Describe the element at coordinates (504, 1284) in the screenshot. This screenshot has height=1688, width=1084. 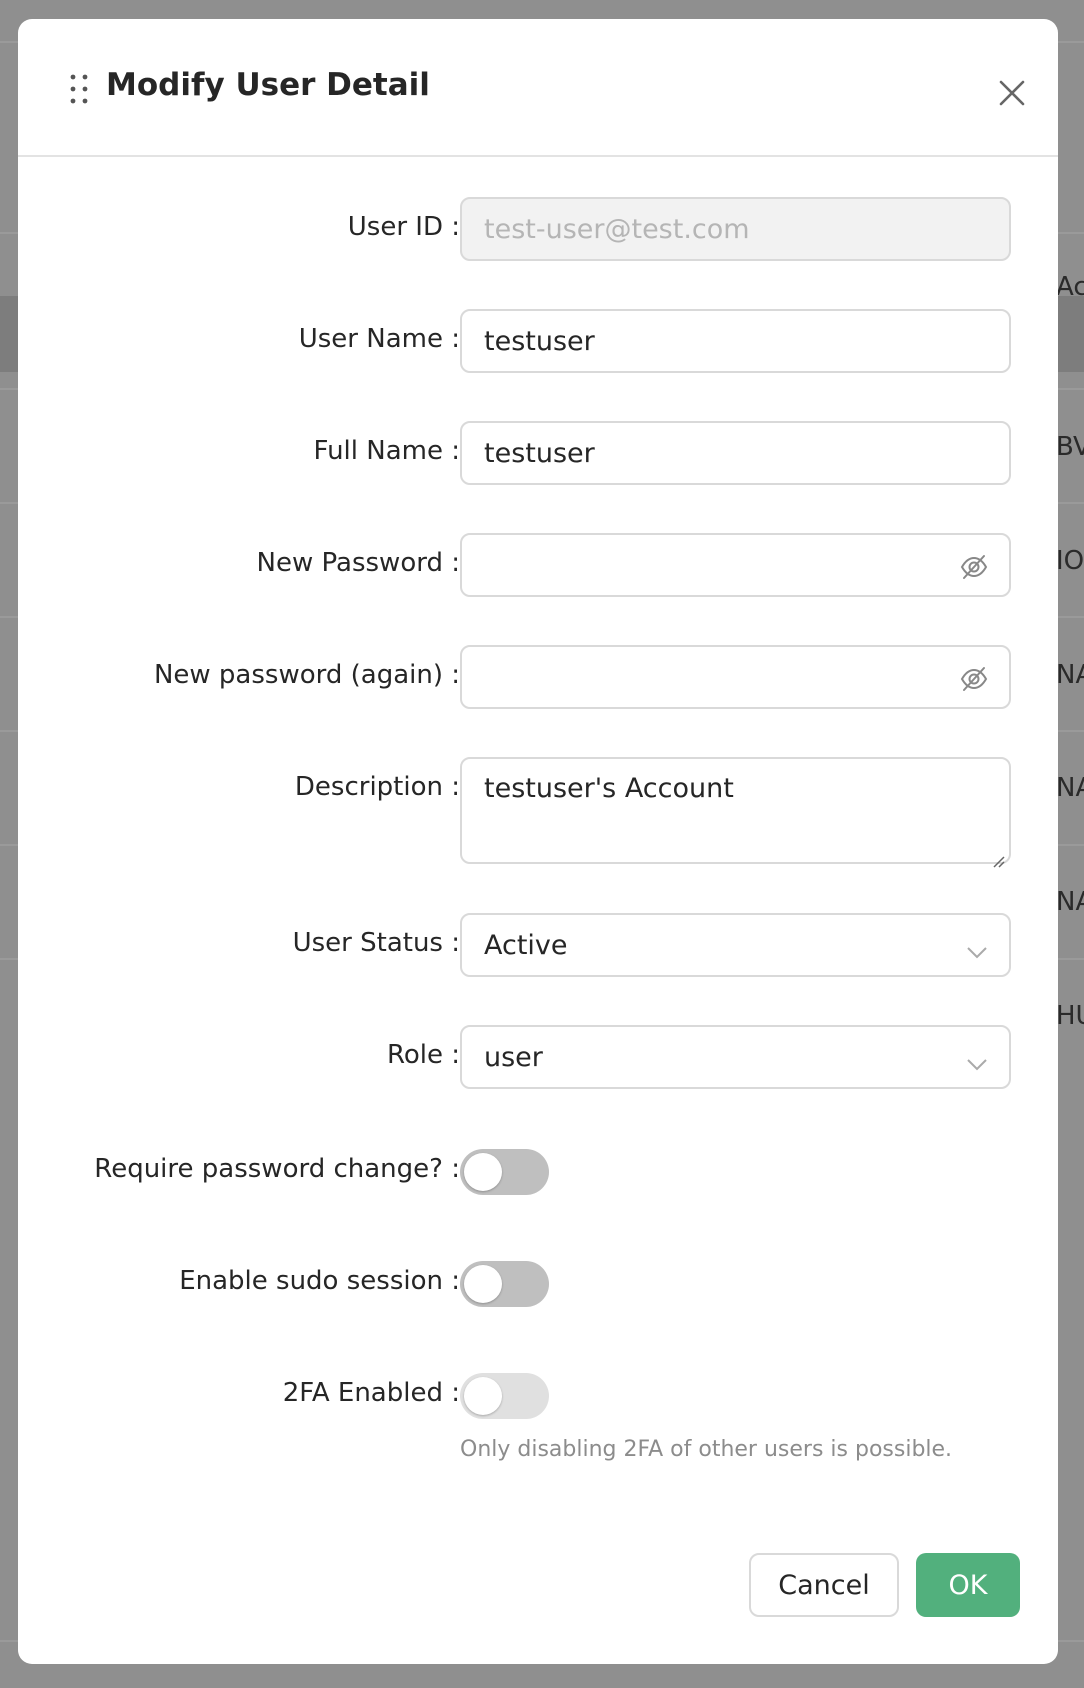
I see `enable-sudo-session-toggle` at that location.